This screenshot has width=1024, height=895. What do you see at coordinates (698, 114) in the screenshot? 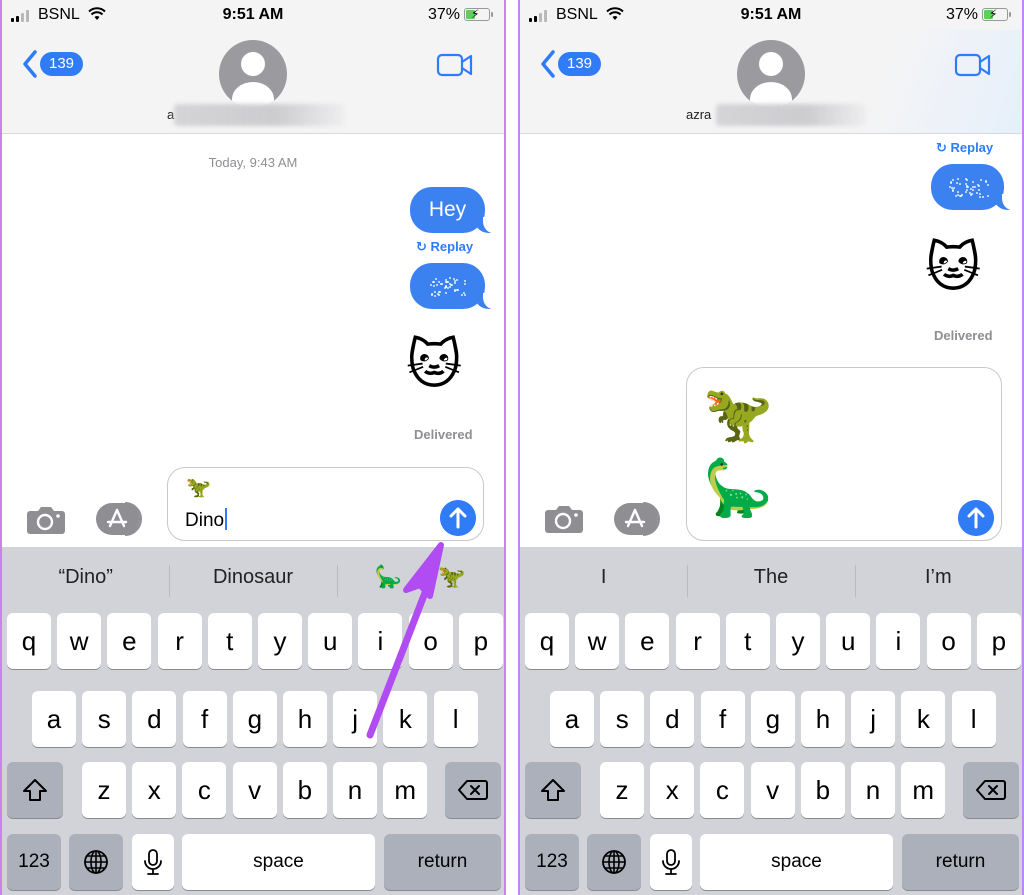
I see `contact-name: azra` at bounding box center [698, 114].